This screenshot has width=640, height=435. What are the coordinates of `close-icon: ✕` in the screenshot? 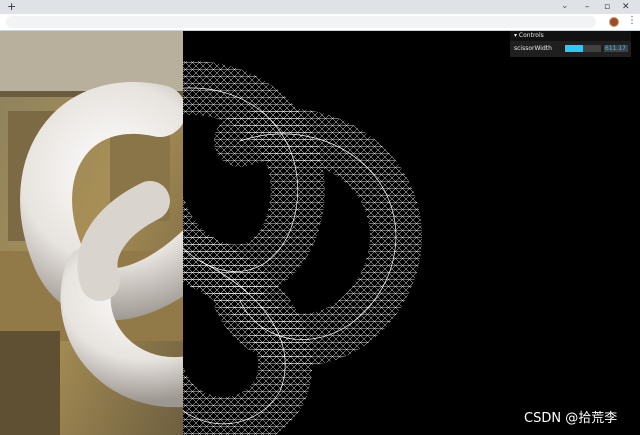 It's located at (626, 7).